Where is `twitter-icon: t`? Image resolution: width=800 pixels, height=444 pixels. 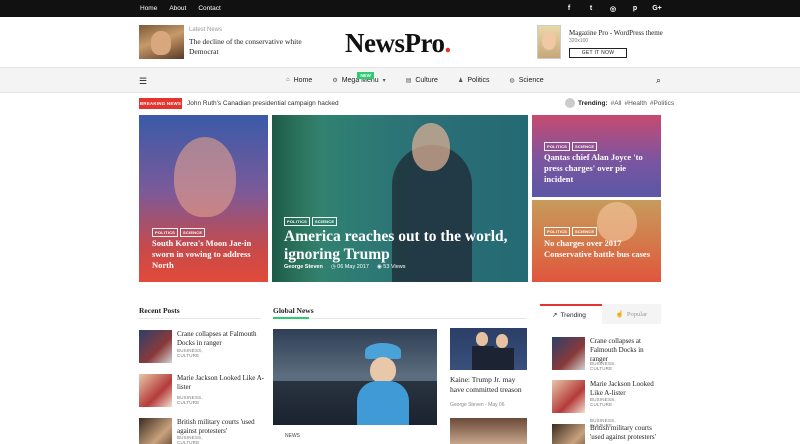
twitter-icon: t is located at coordinates (591, 8).